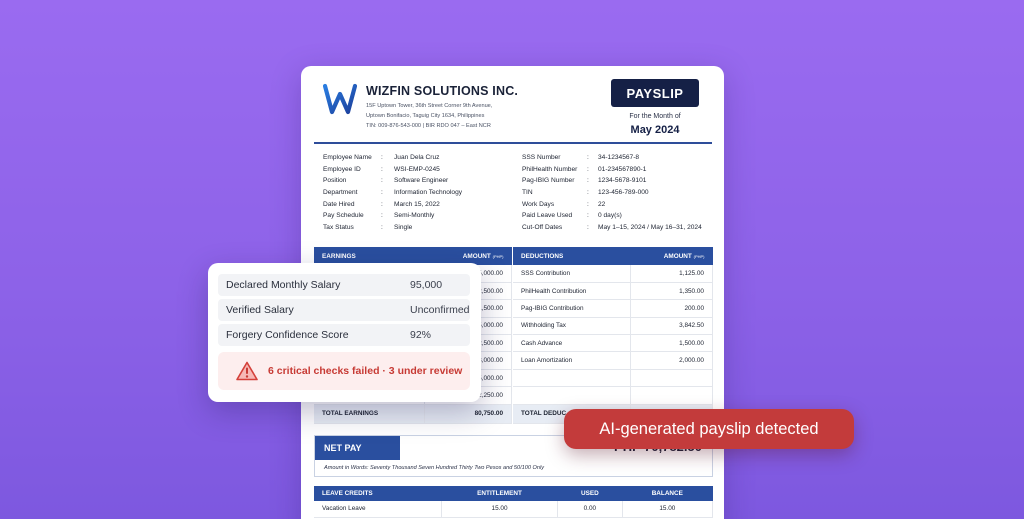 This screenshot has height=519, width=1024. Describe the element at coordinates (572, 326) in the screenshot. I see `deduction-label: Withholding Tax` at that location.